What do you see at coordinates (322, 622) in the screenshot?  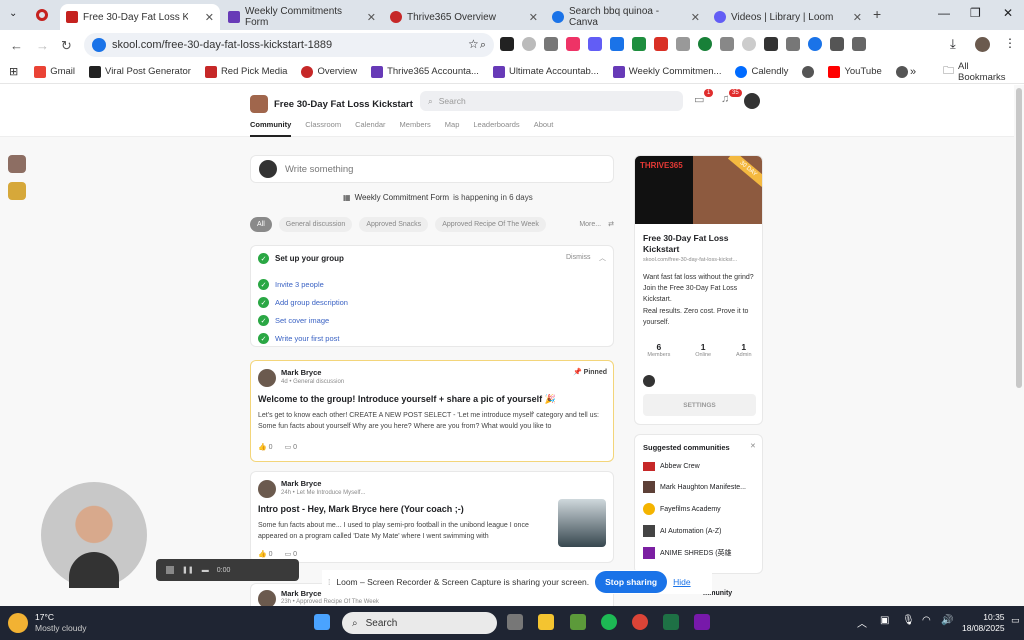 I see `windows-start-icon` at bounding box center [322, 622].